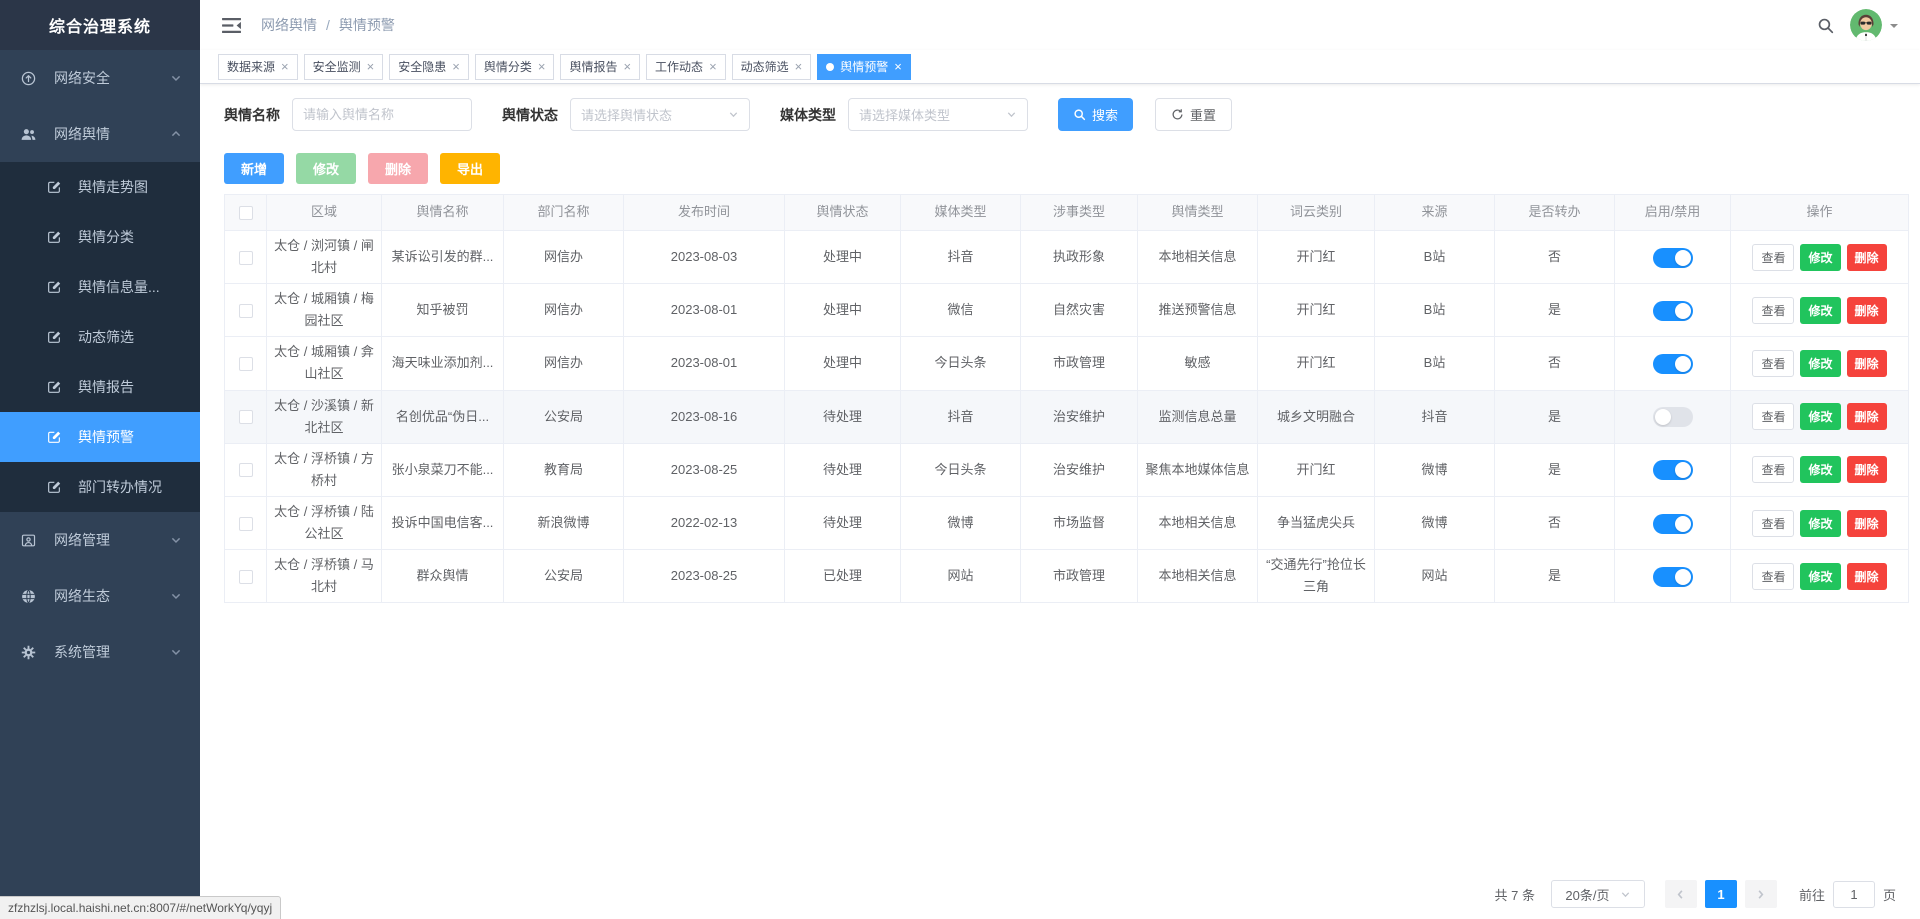 The image size is (1920, 919). I want to click on tab-item: 动态筛选 ×, so click(771, 66).